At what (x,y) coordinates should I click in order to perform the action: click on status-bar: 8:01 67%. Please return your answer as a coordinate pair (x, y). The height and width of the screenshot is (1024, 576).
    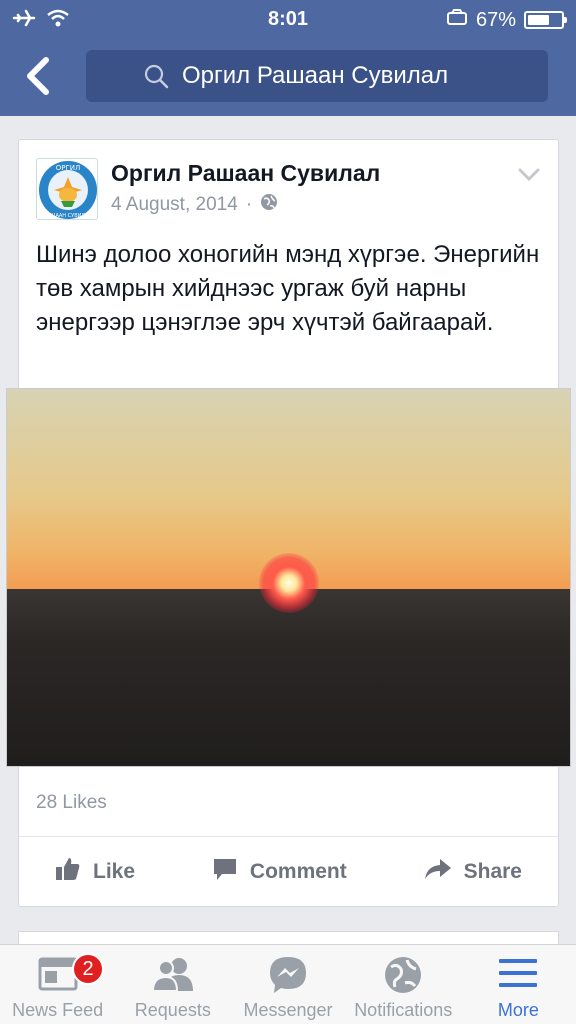
    Looking at the image, I should click on (288, 19).